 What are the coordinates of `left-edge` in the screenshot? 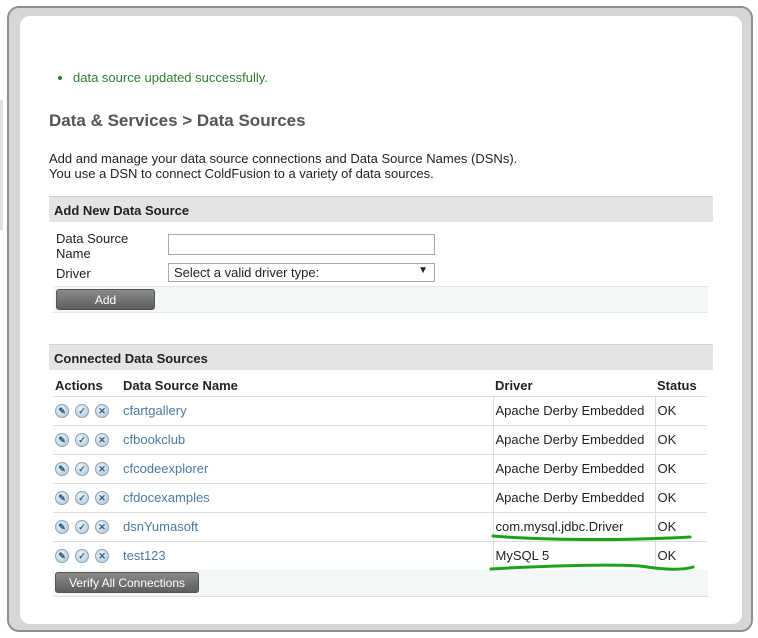 It's located at (1, 165).